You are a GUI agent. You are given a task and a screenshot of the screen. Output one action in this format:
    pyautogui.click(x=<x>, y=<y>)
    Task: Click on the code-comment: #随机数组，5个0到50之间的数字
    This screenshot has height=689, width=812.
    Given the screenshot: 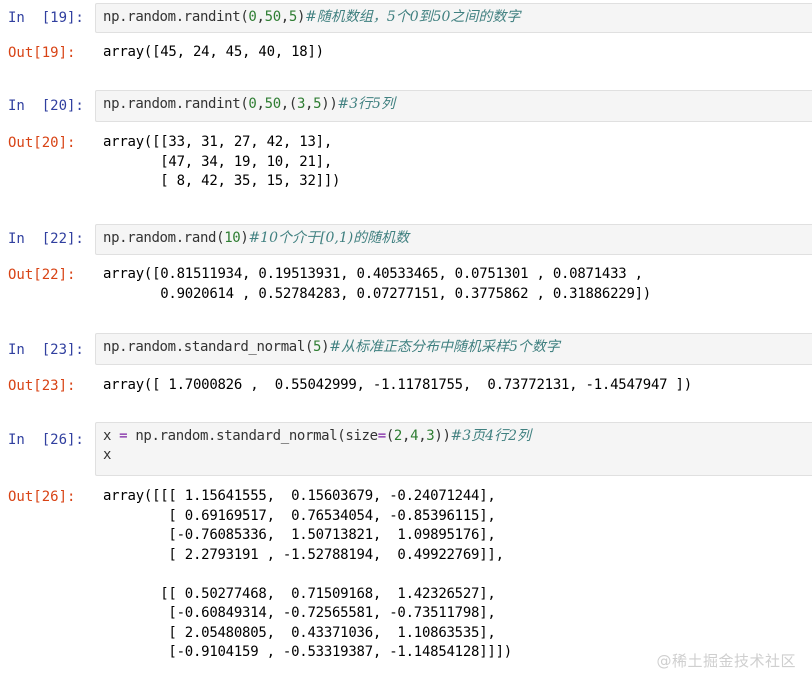 What is the action you would take?
    pyautogui.click(x=413, y=17)
    